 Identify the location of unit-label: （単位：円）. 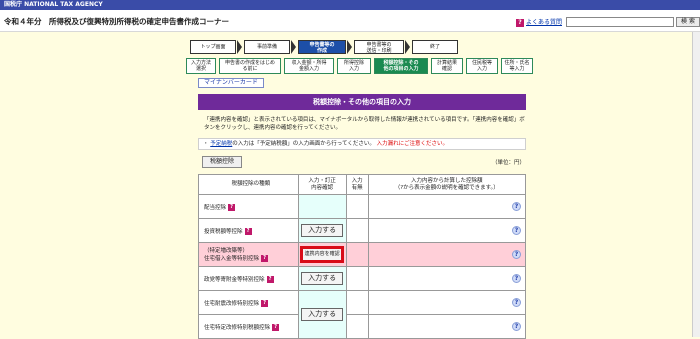
(509, 163).